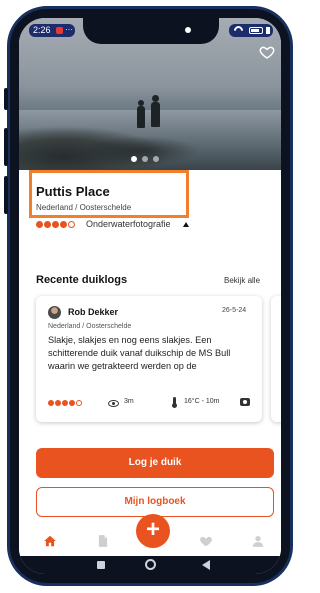 Image resolution: width=320 pixels, height=593 pixels. I want to click on tab-profile, so click(258, 541).